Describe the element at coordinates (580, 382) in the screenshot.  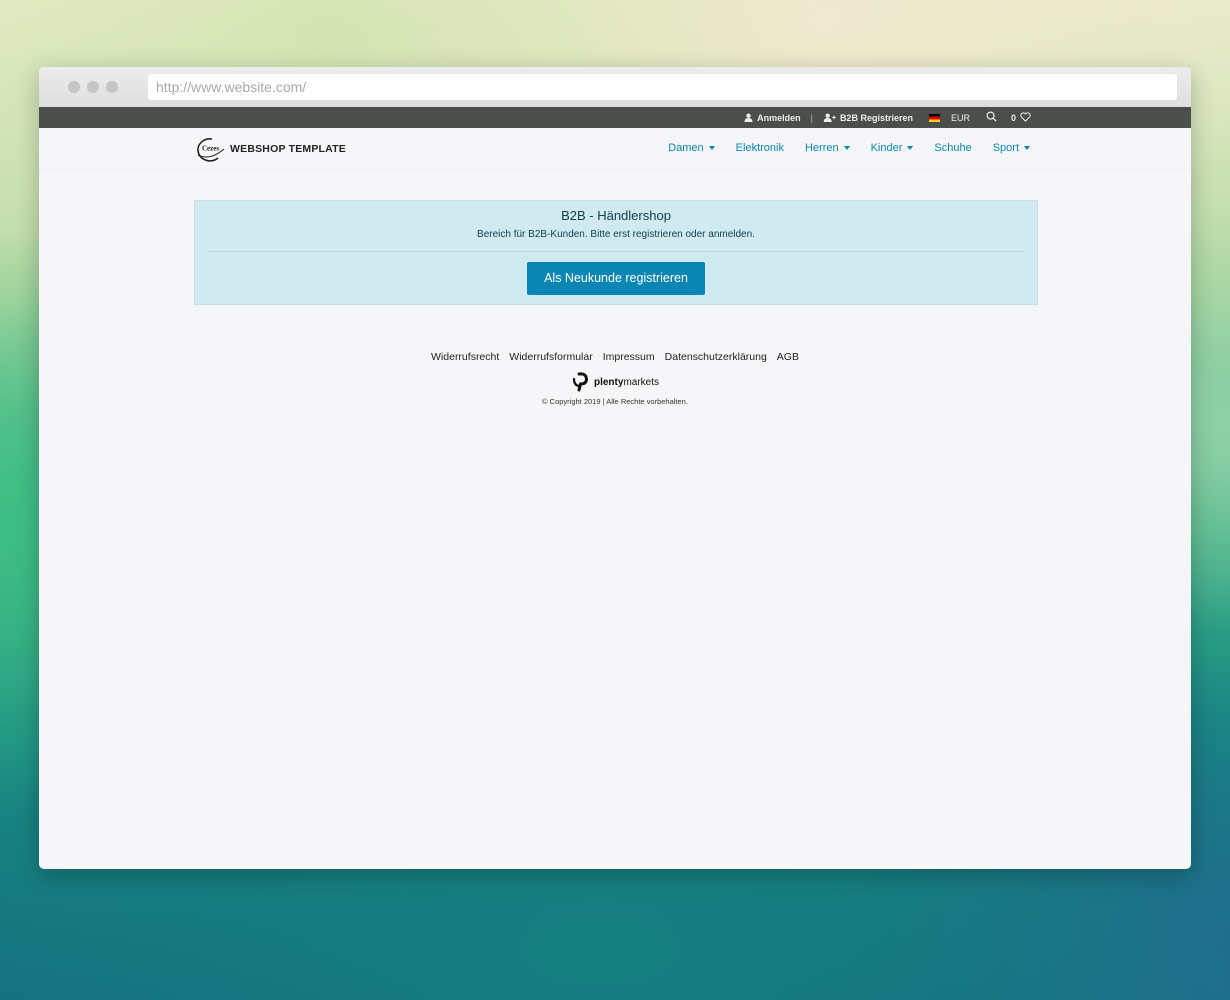
I see `plentymarkets-p-icon` at that location.